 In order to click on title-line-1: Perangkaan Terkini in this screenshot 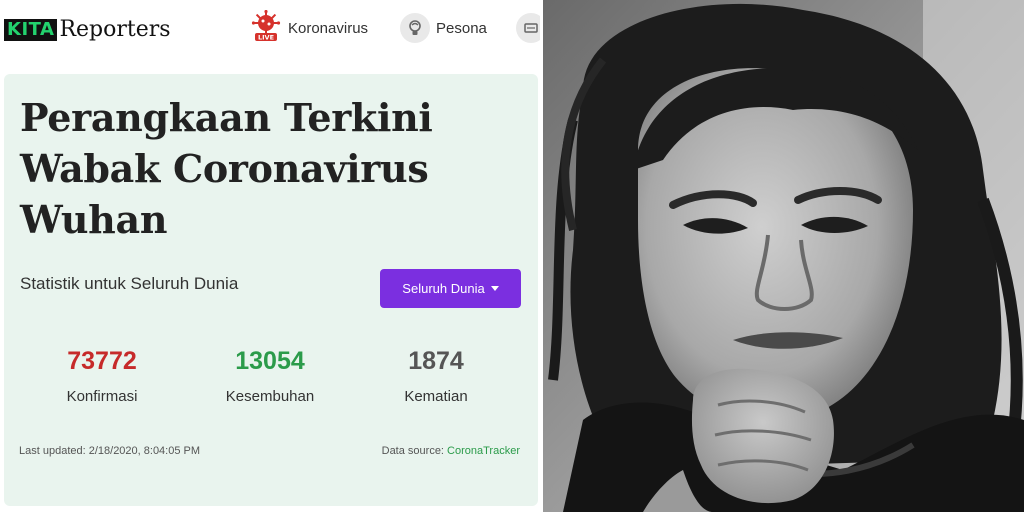, I will do `click(226, 117)`.